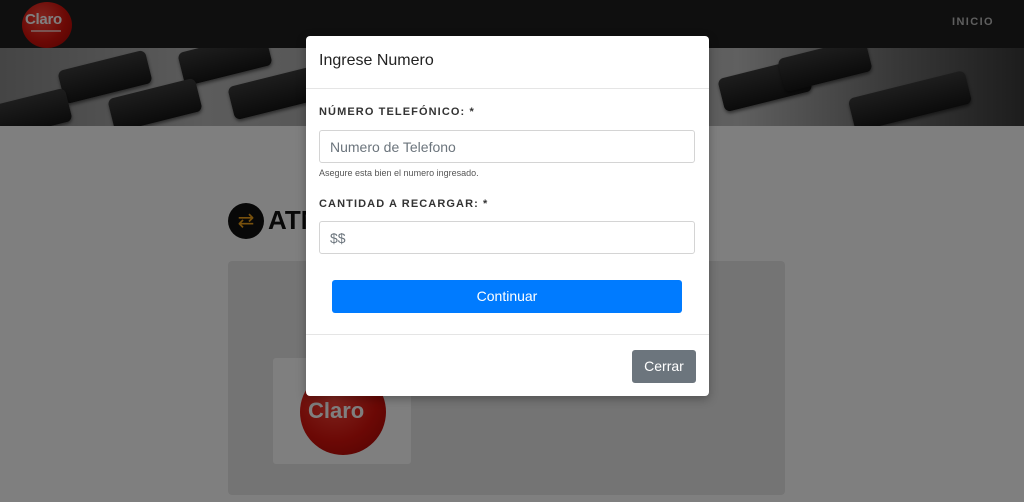 This screenshot has height=502, width=1024. Describe the element at coordinates (404, 204) in the screenshot. I see `amount-label: CANTIDAD A RECARGAR: *` at that location.